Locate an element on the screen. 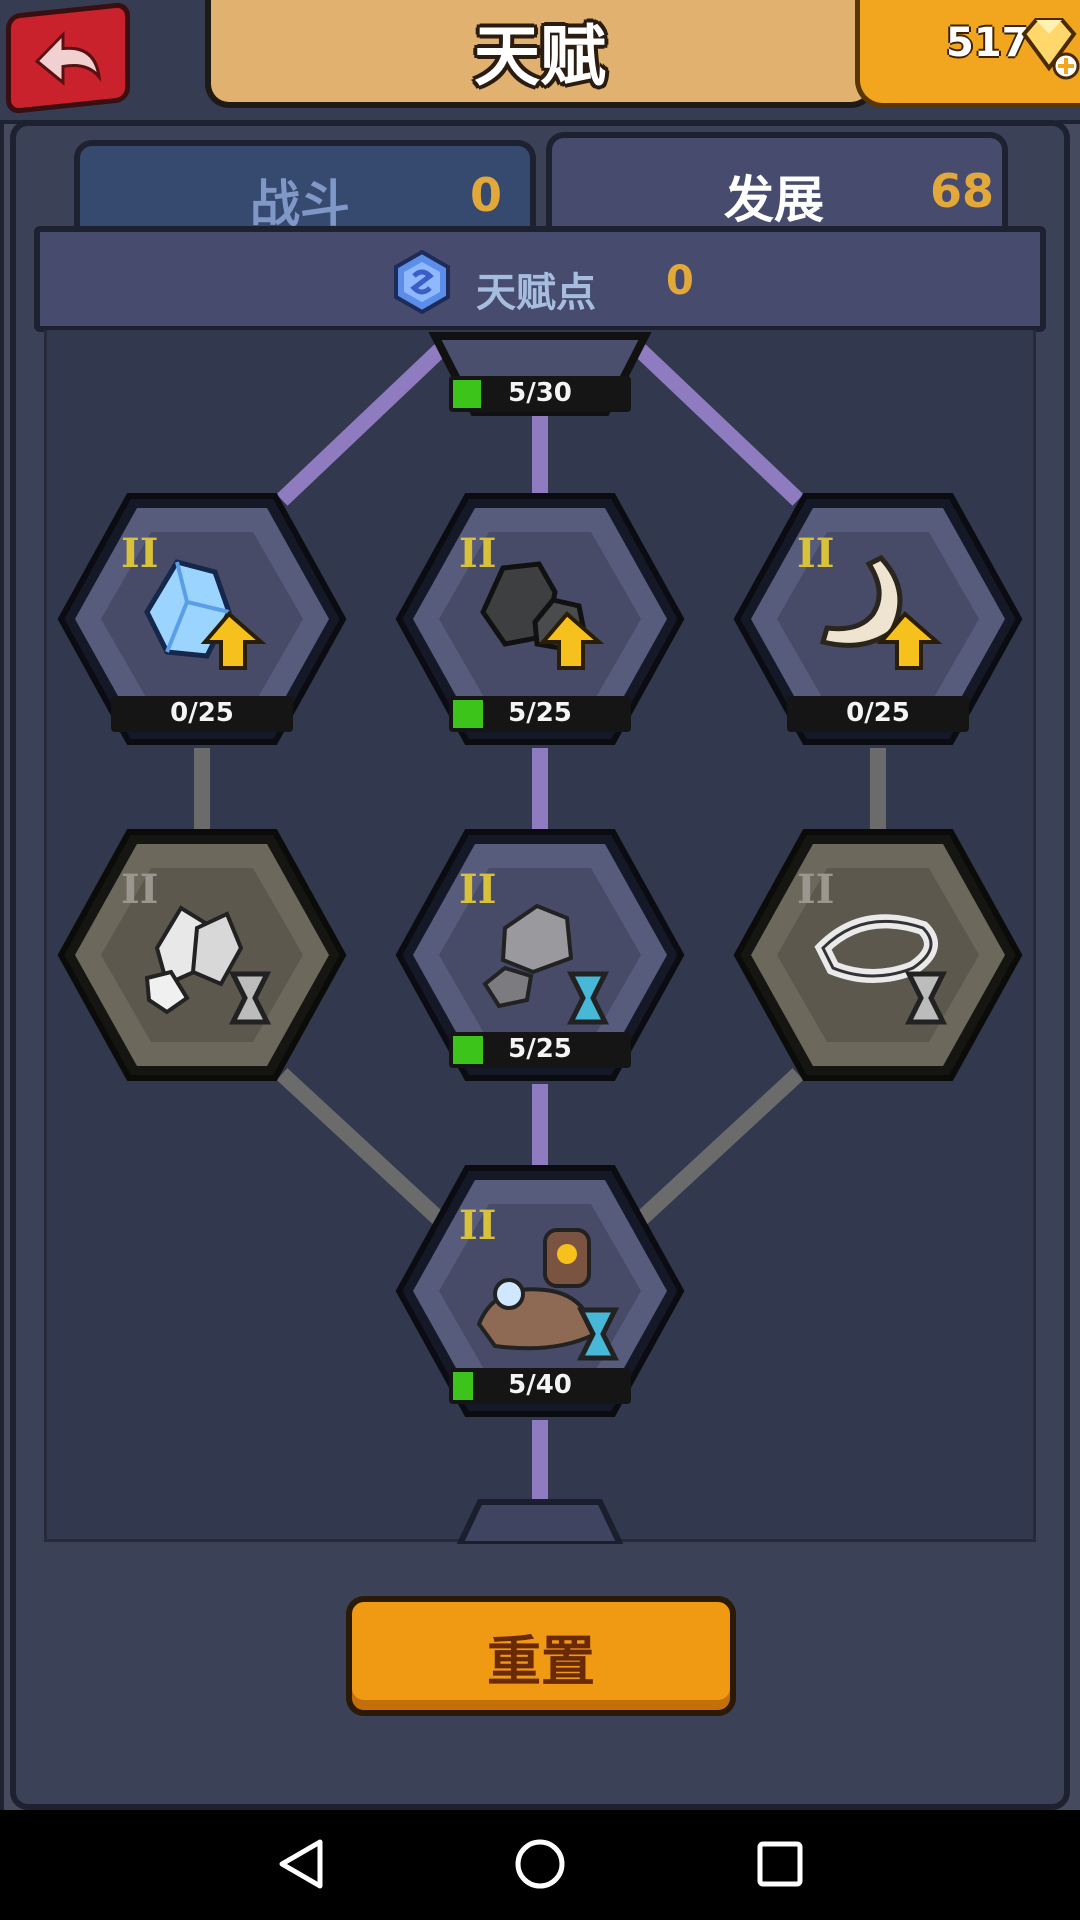 The width and height of the screenshot is (1080, 1920). talent-node-top: 5/30 is located at coordinates (540, 326).